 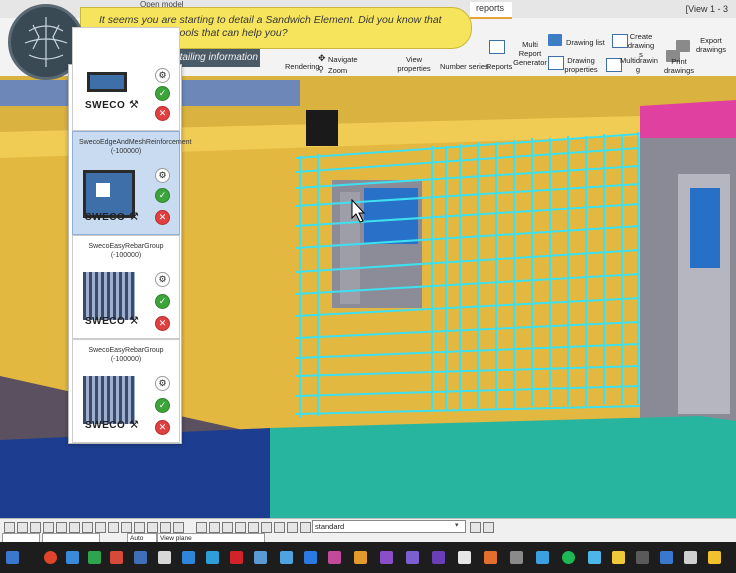 I want to click on print-drawings-button: Print drawings, so click(x=679, y=66).